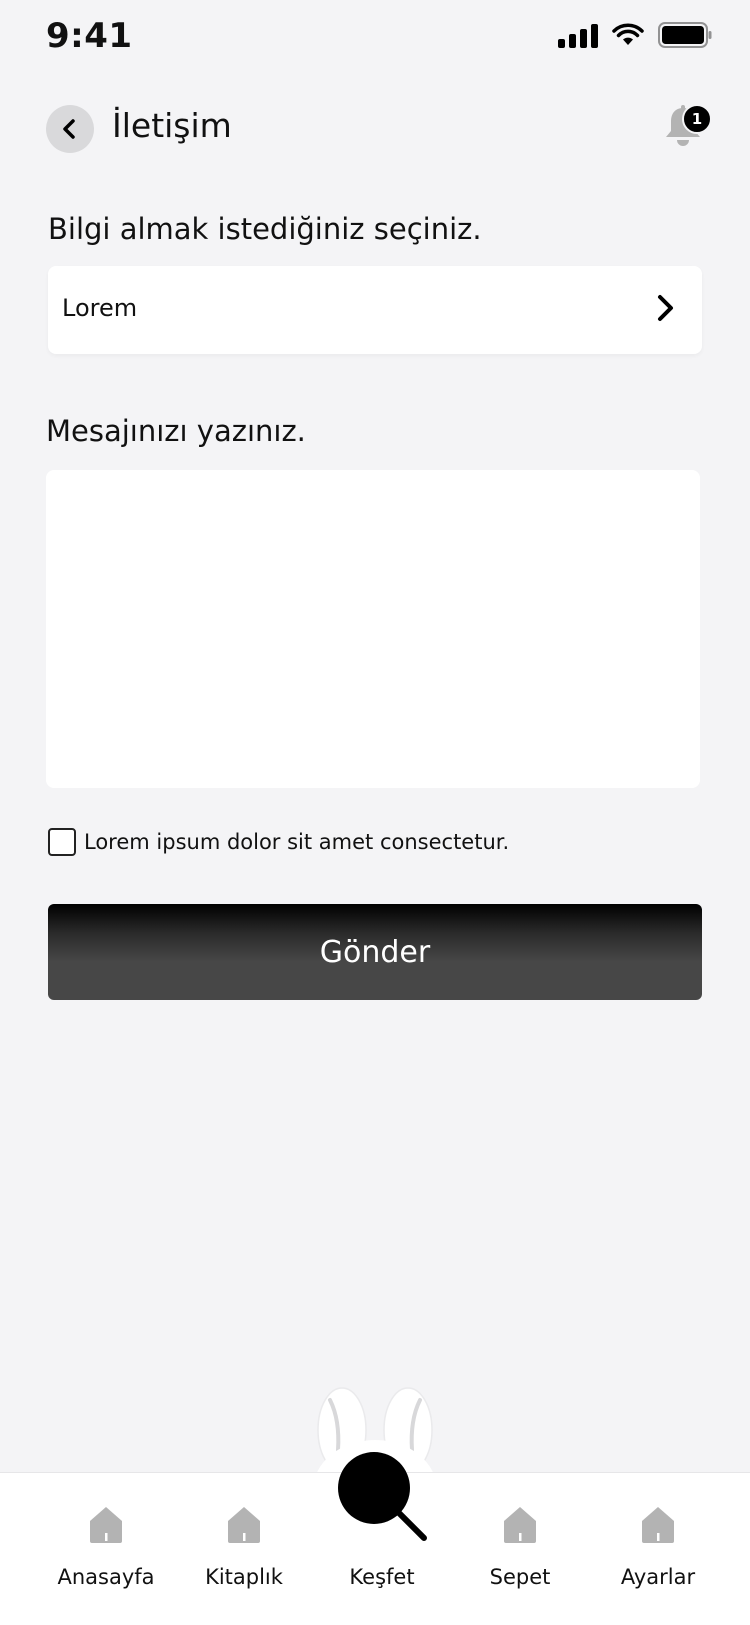 The width and height of the screenshot is (750, 1625). I want to click on chevron-left-icon, so click(69, 129).